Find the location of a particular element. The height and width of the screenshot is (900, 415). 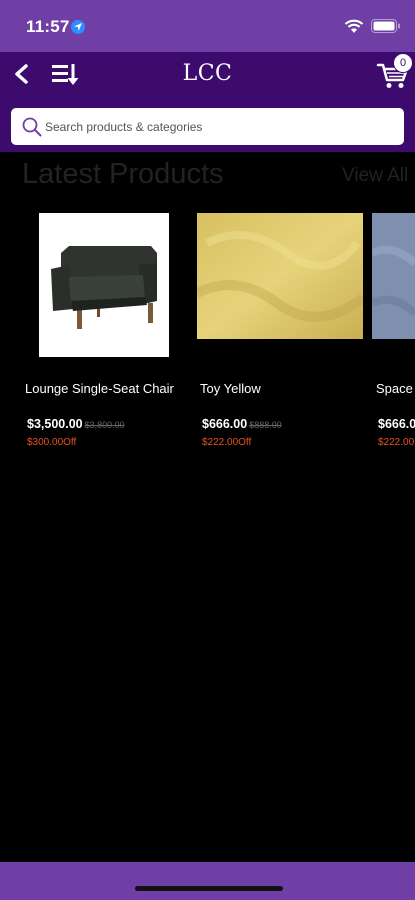

product-price: $3,500.00 $3,800.00 is located at coordinates (76, 424).